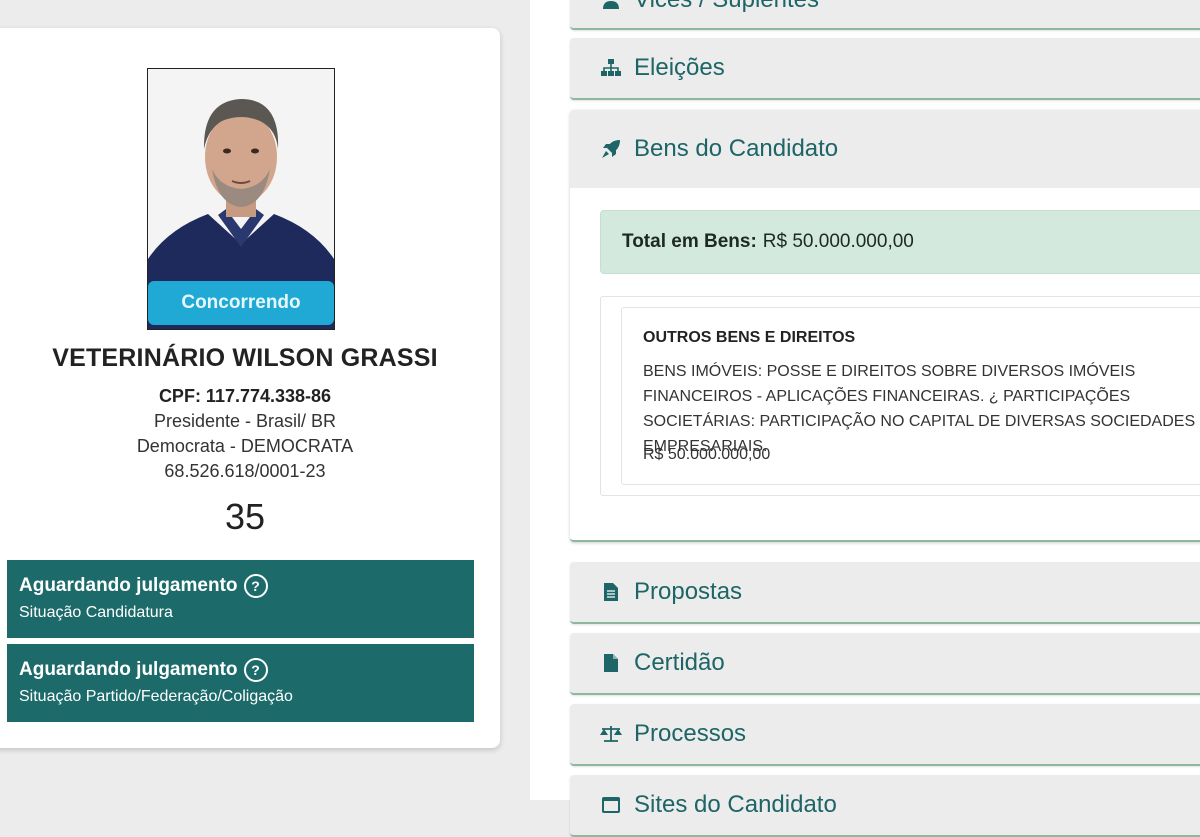 Image resolution: width=1200 pixels, height=837 pixels. I want to click on section-propostas-label: Propostas, so click(688, 591).